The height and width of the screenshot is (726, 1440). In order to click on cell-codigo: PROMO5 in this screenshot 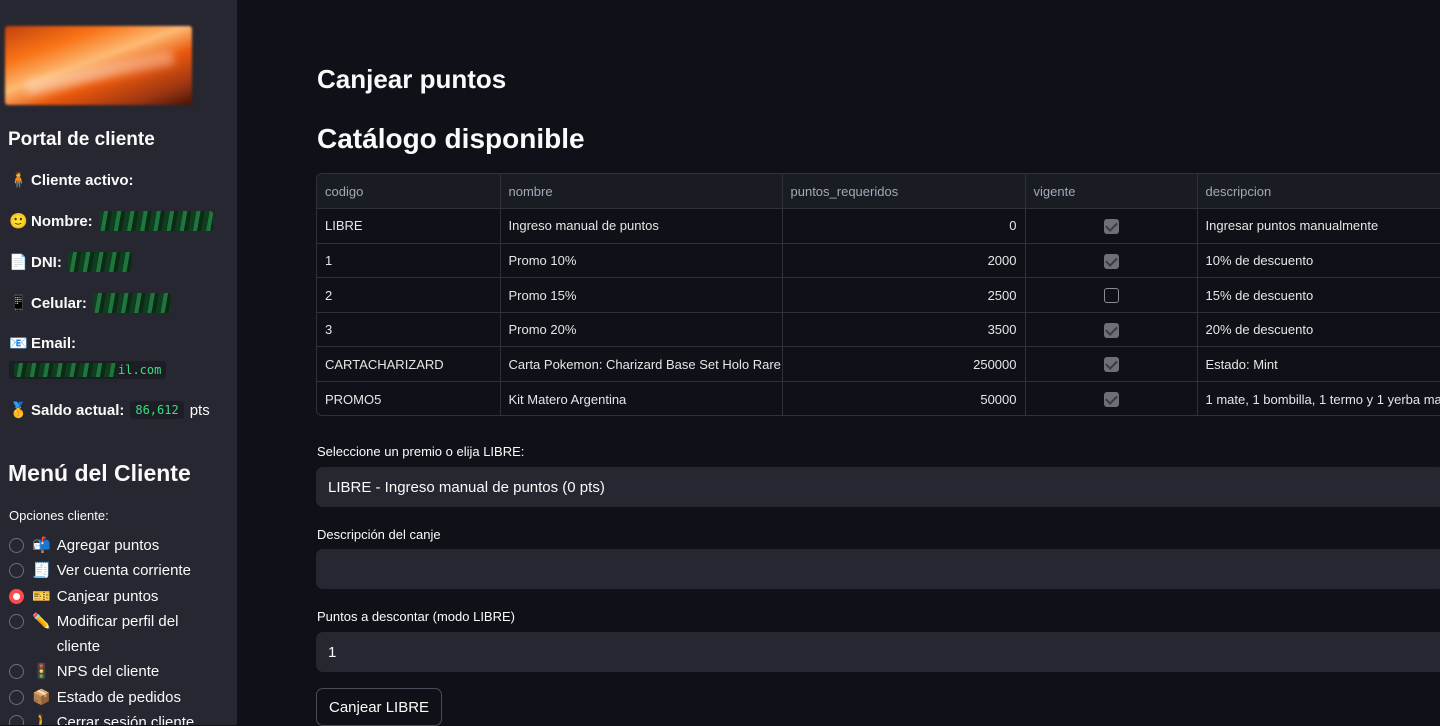, I will do `click(409, 398)`.